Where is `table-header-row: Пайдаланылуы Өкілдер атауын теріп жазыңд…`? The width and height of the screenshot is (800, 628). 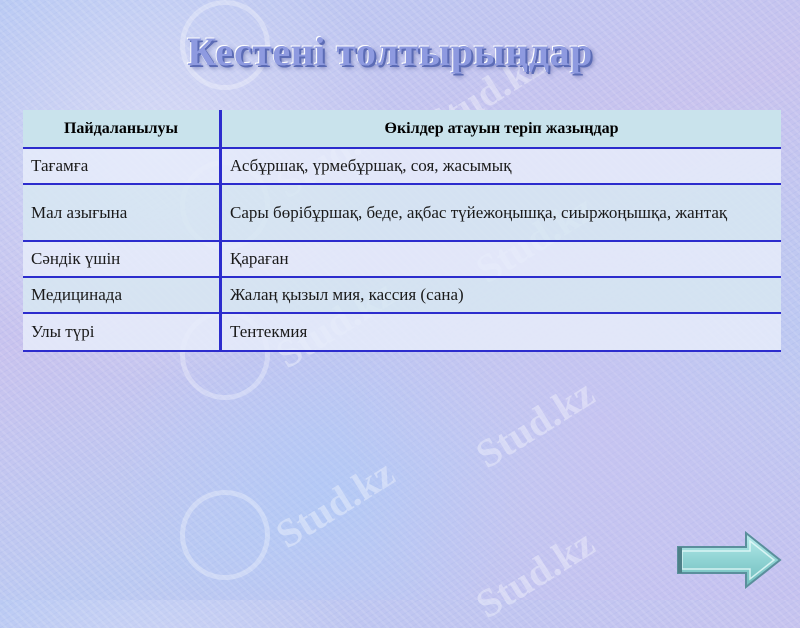
table-header-row: Пайдаланылуы Өкілдер атауын теріп жазыңд… is located at coordinates (402, 129).